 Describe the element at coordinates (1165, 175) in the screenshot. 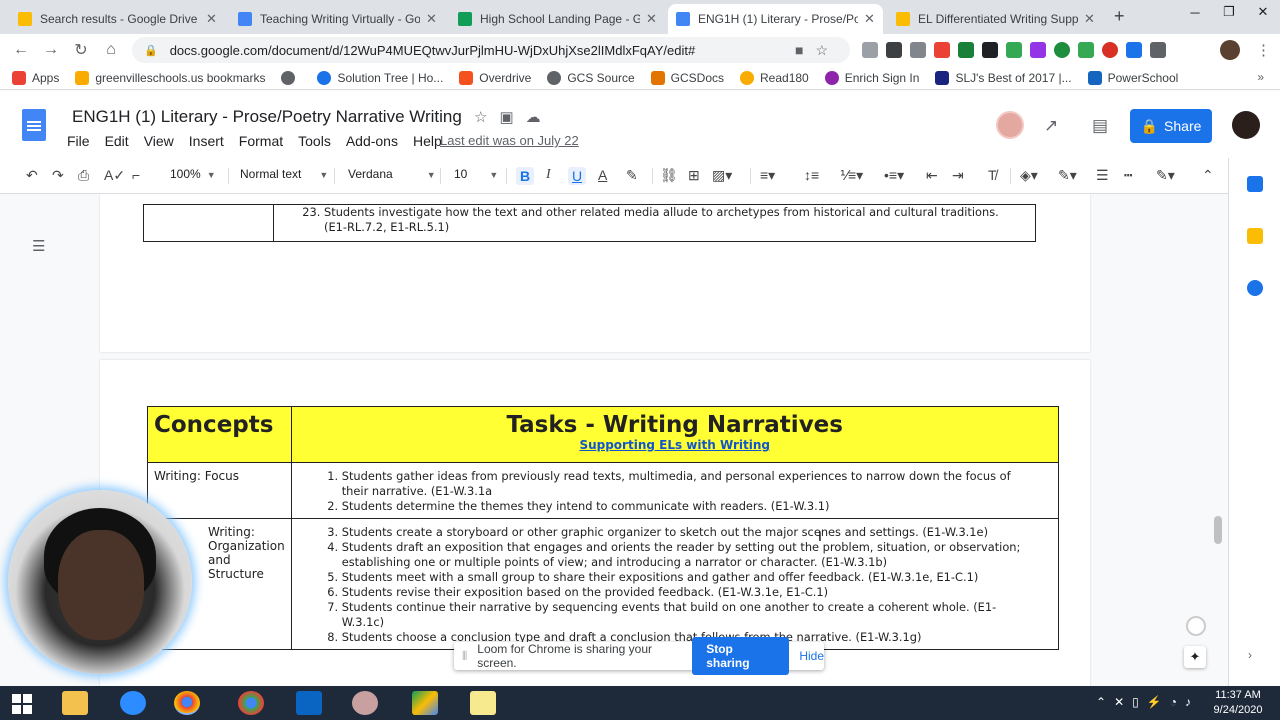

I see `editing-mode-icon: ✎▾` at that location.